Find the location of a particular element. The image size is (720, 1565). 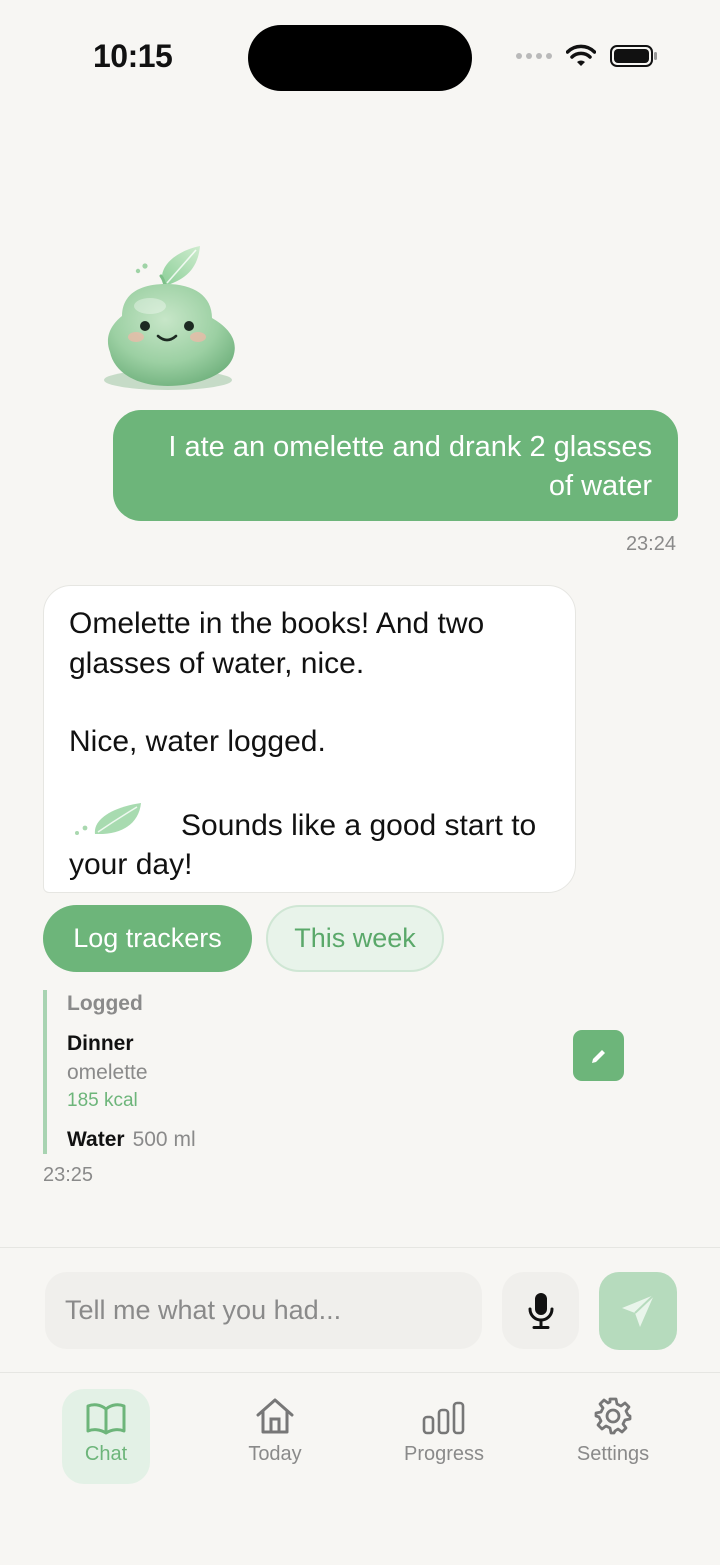

status-bar: 10:15 is located at coordinates (360, 60).